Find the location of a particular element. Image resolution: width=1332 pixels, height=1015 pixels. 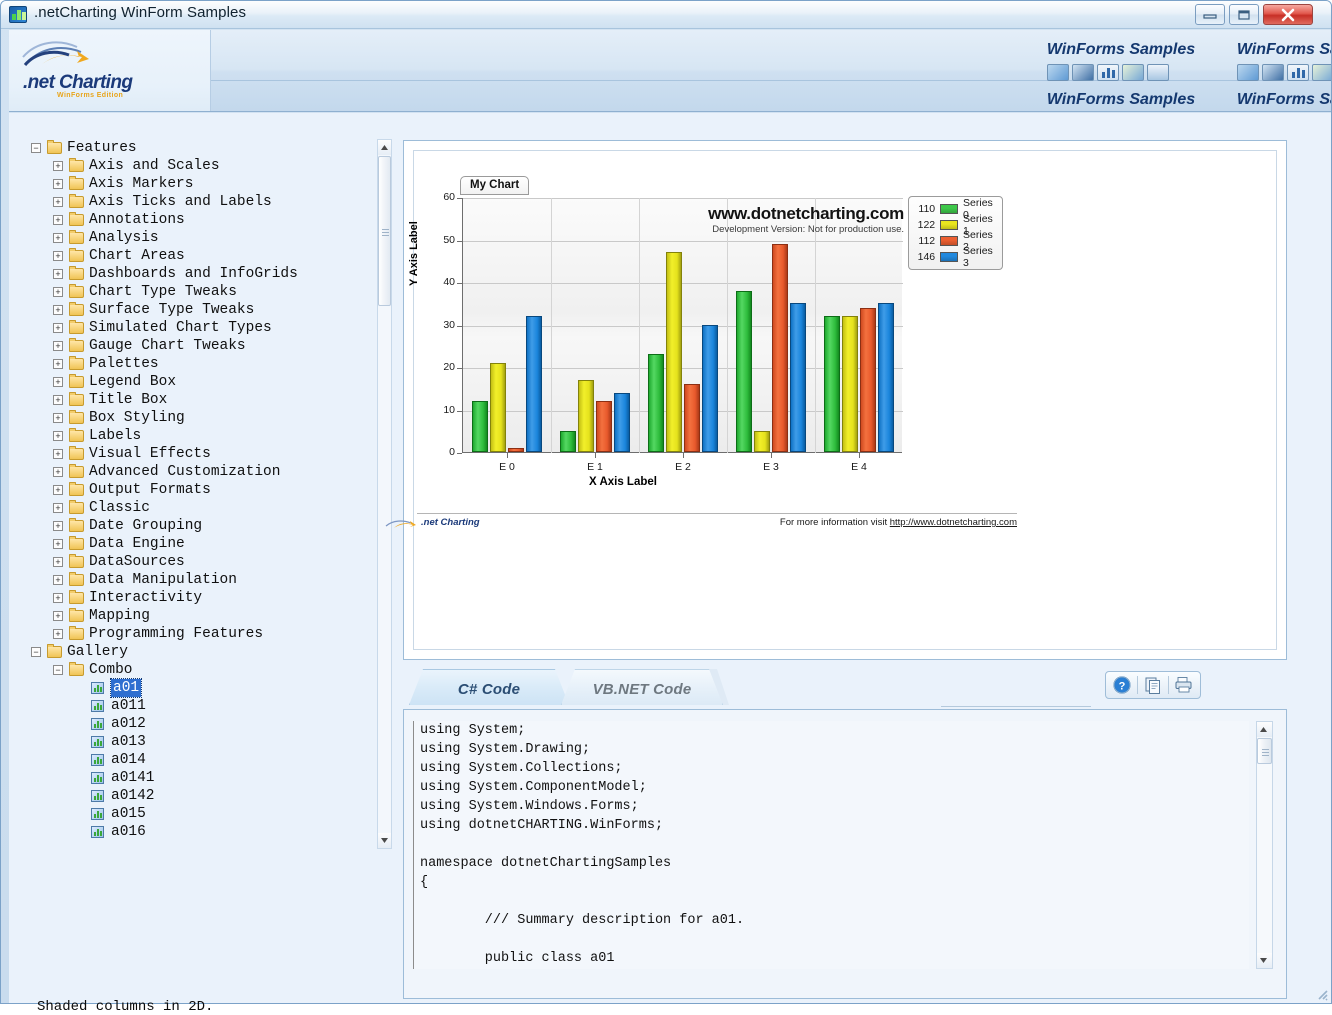

tree-item-annotations: + Annotations is located at coordinates (198, 220).